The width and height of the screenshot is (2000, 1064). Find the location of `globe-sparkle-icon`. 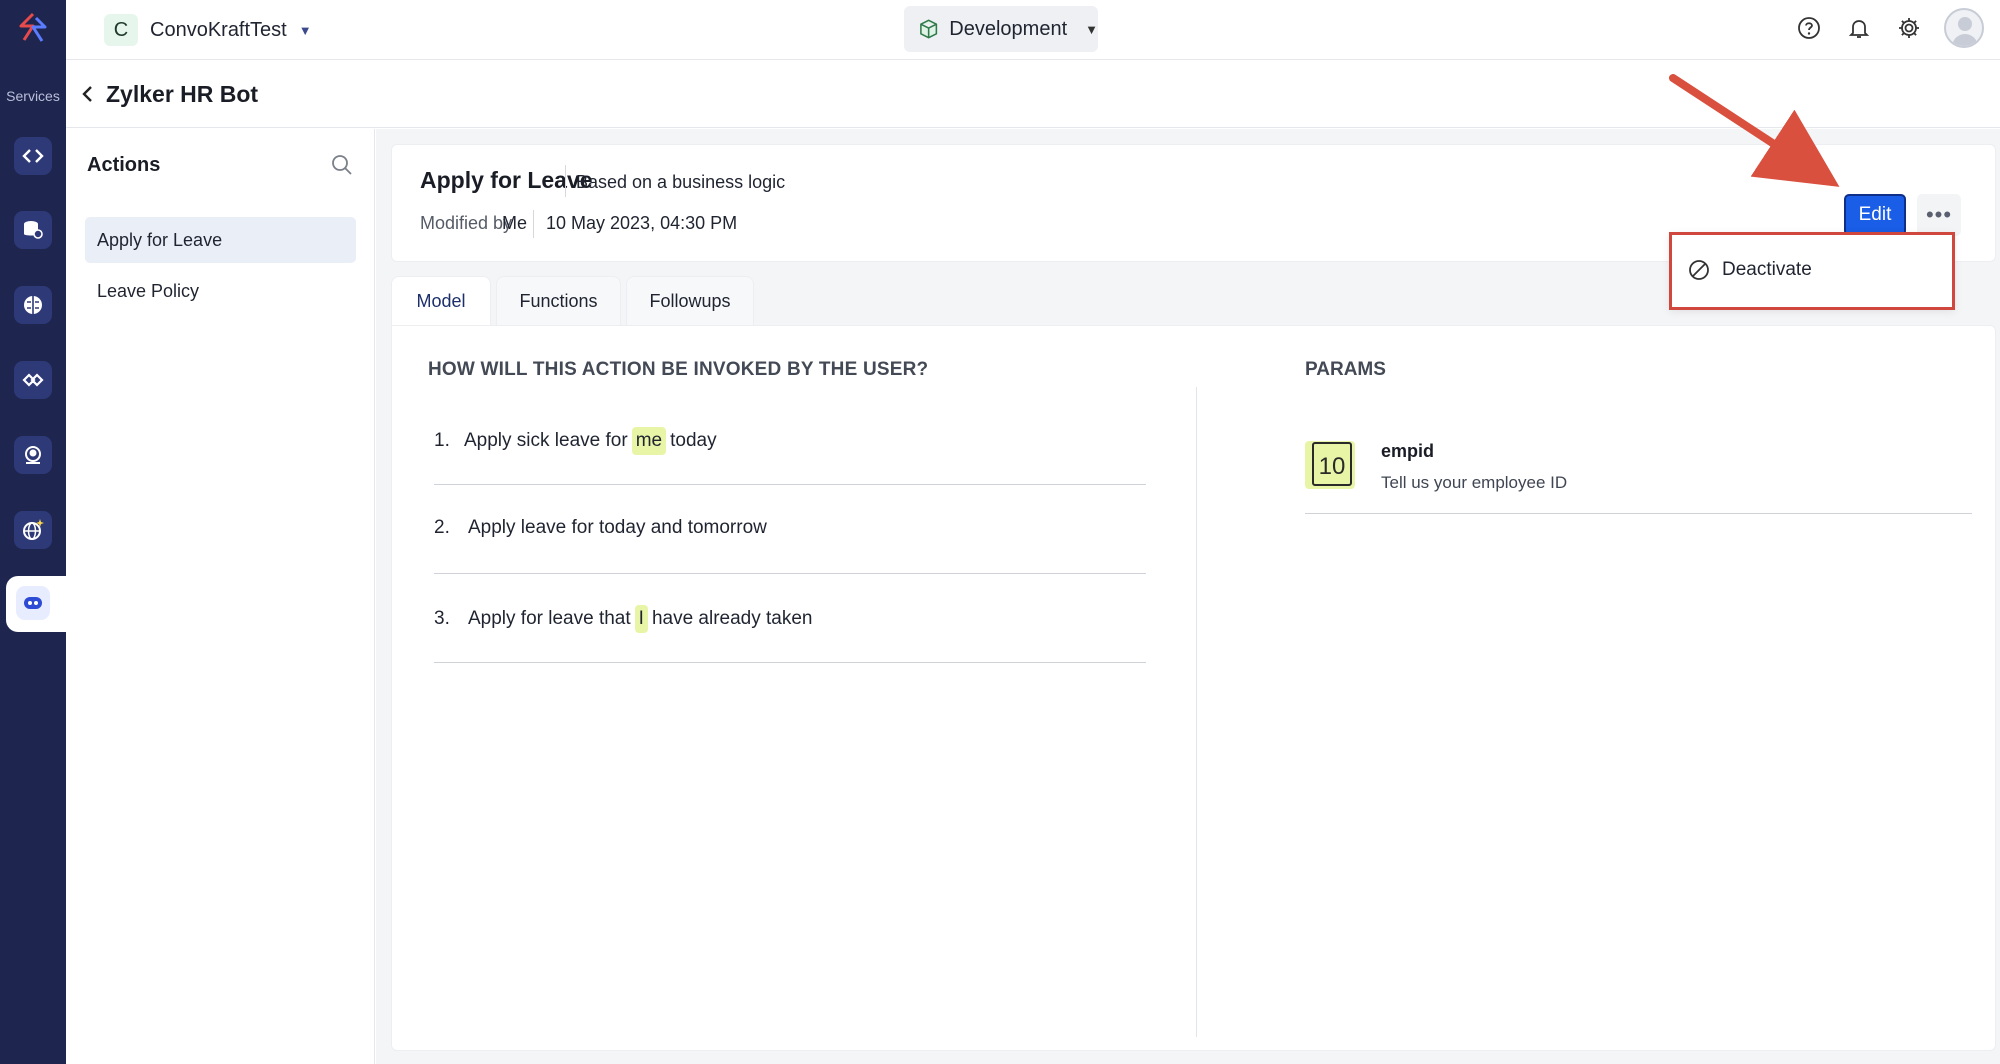

globe-sparkle-icon is located at coordinates (33, 530).